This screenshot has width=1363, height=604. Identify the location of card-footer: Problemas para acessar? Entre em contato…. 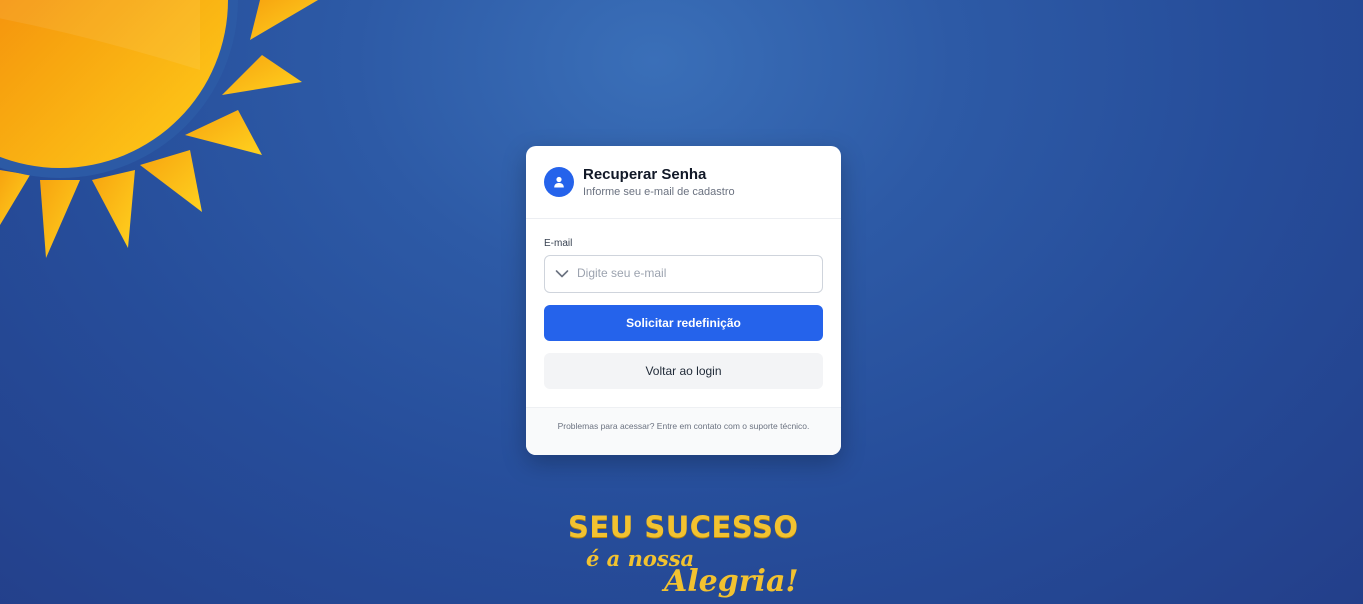
(683, 431).